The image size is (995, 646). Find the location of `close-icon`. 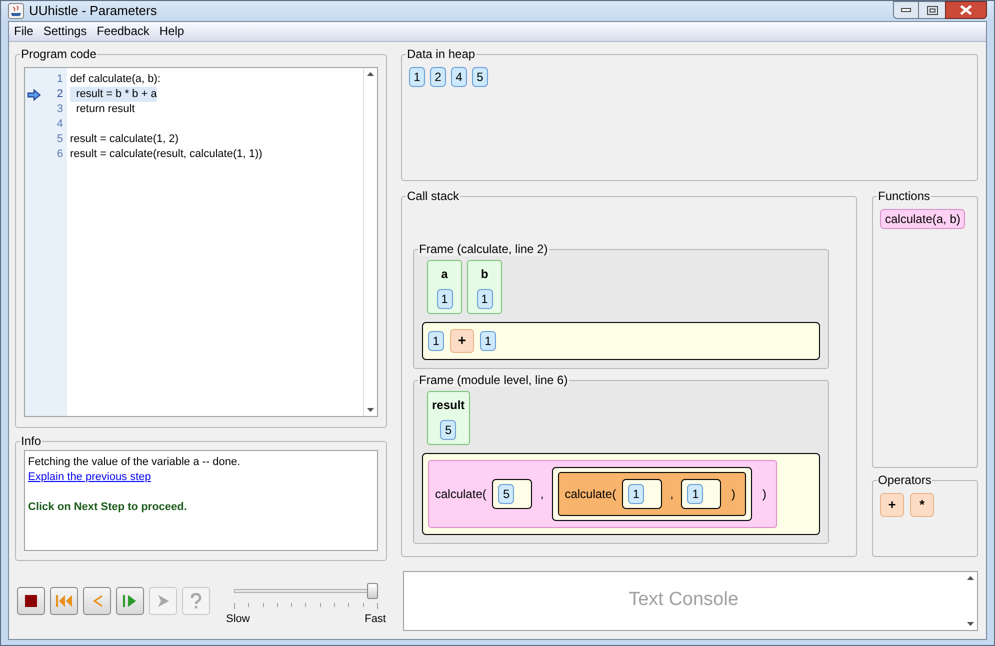

close-icon is located at coordinates (966, 10).